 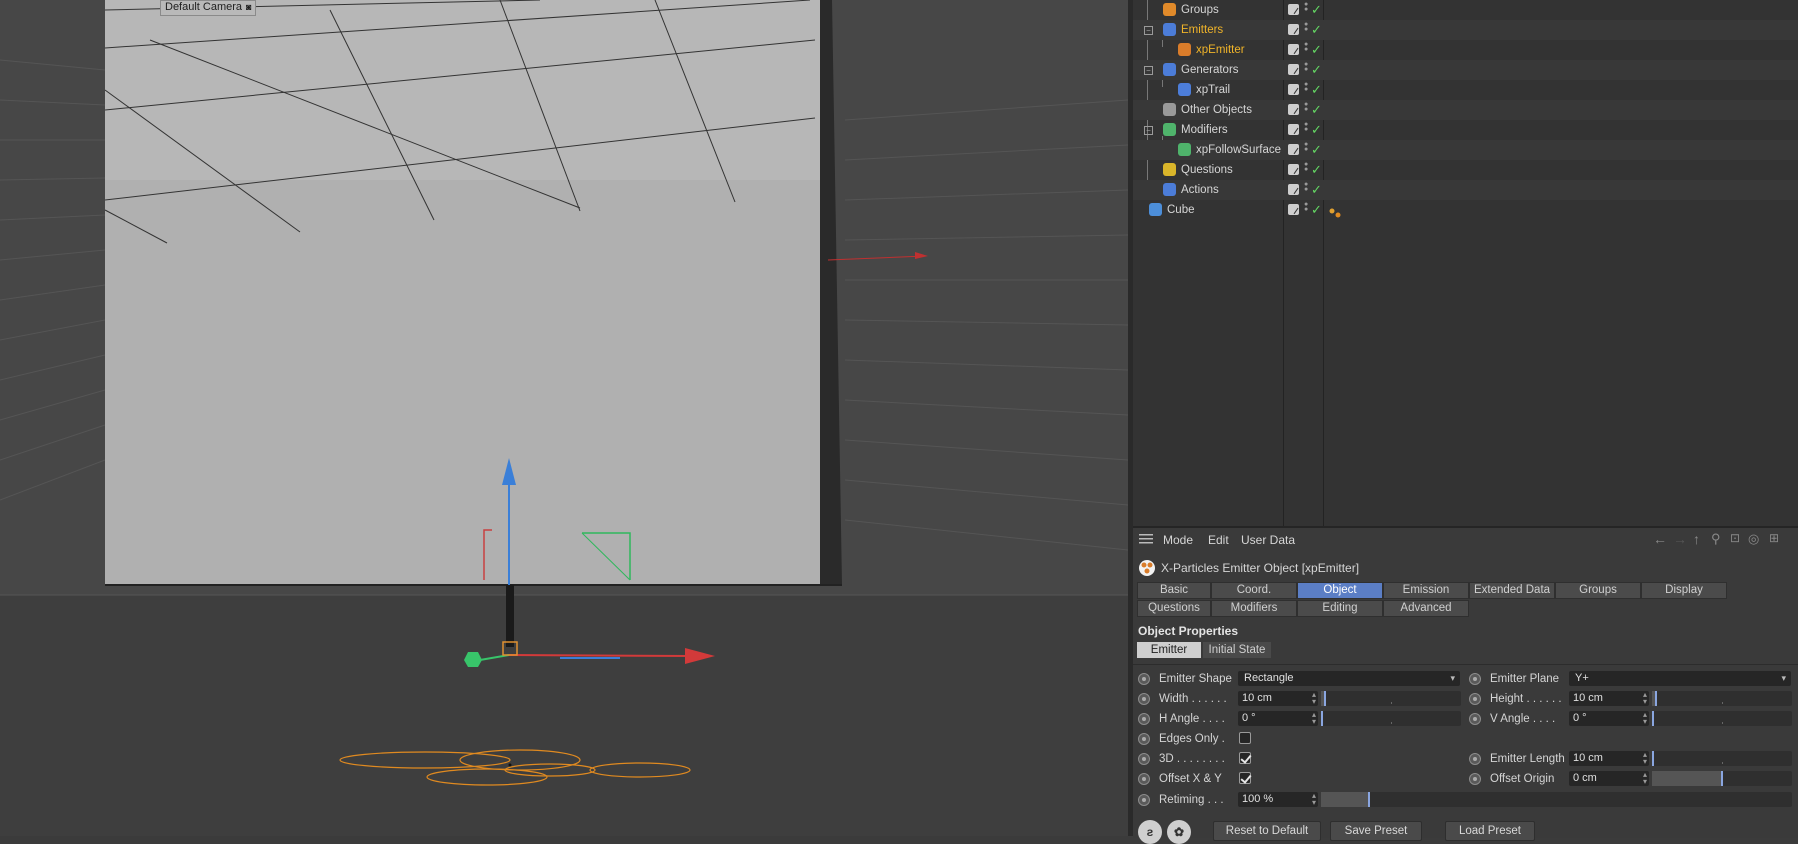 I want to click on object-row: Other Objects ● ● ✓, so click(x=1465, y=110).